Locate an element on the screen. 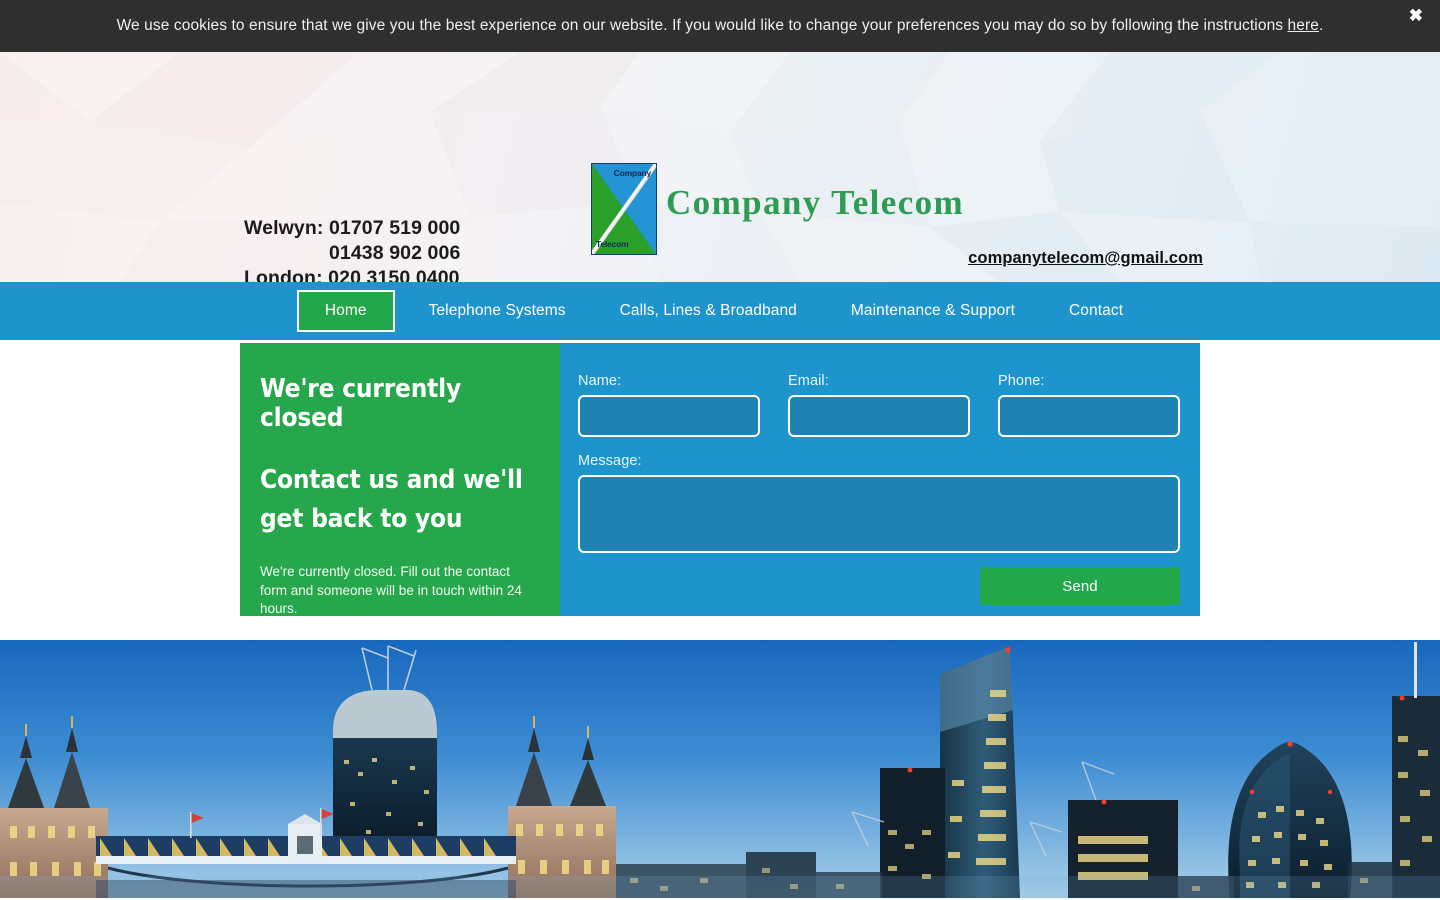  nav-item-contact: Contact is located at coordinates (1096, 311).